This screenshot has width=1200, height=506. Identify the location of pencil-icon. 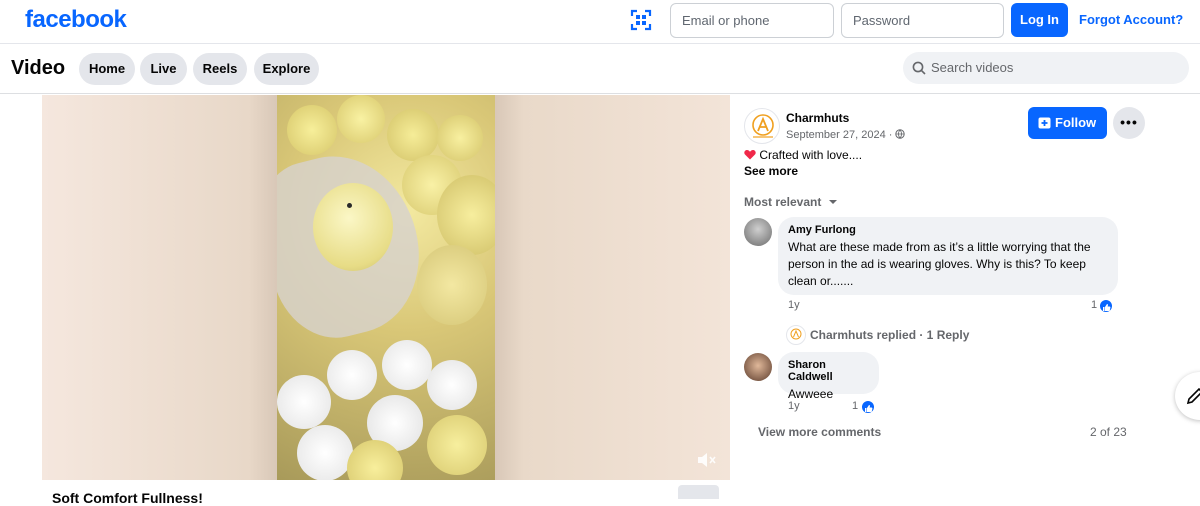
(1193, 396).